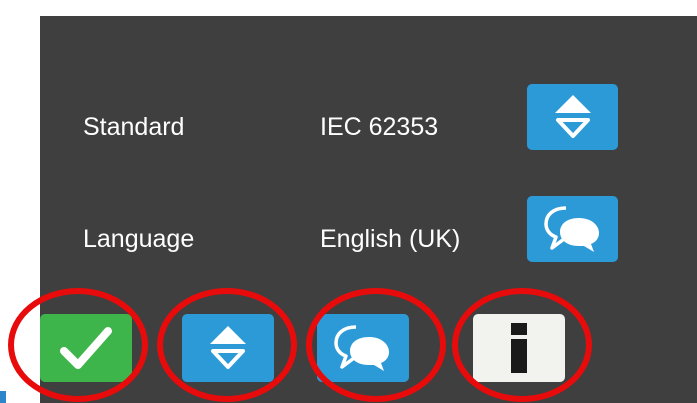 The height and width of the screenshot is (403, 697). I want to click on confirm-button, so click(86, 348).